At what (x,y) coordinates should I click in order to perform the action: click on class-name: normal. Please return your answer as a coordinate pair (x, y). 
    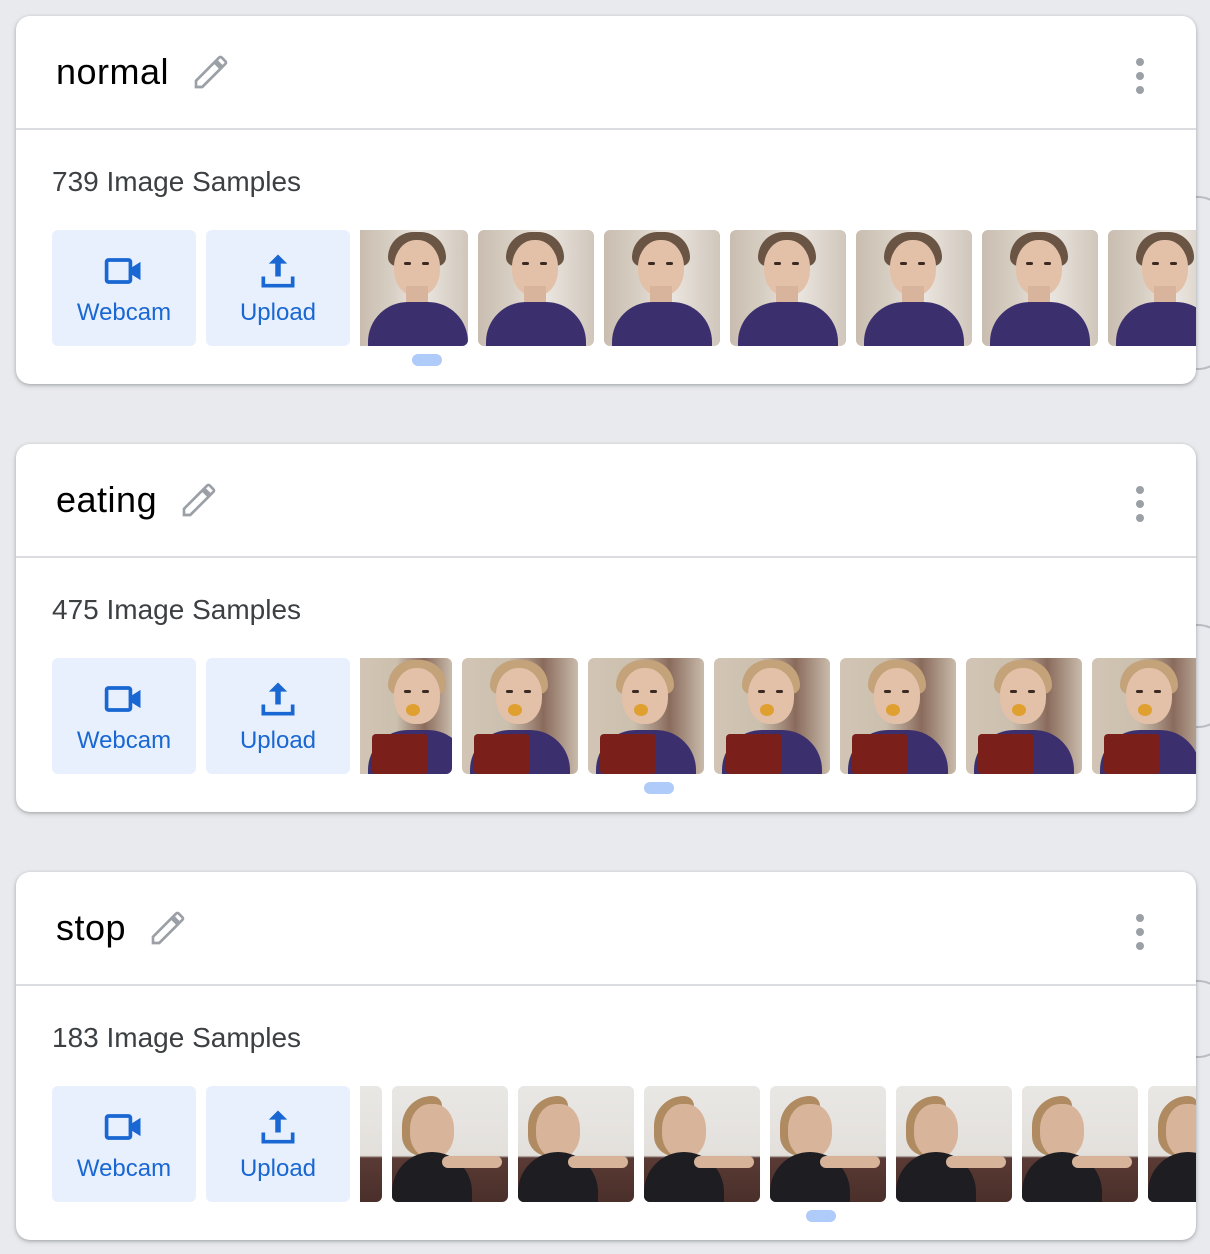
    Looking at the image, I should click on (112, 72).